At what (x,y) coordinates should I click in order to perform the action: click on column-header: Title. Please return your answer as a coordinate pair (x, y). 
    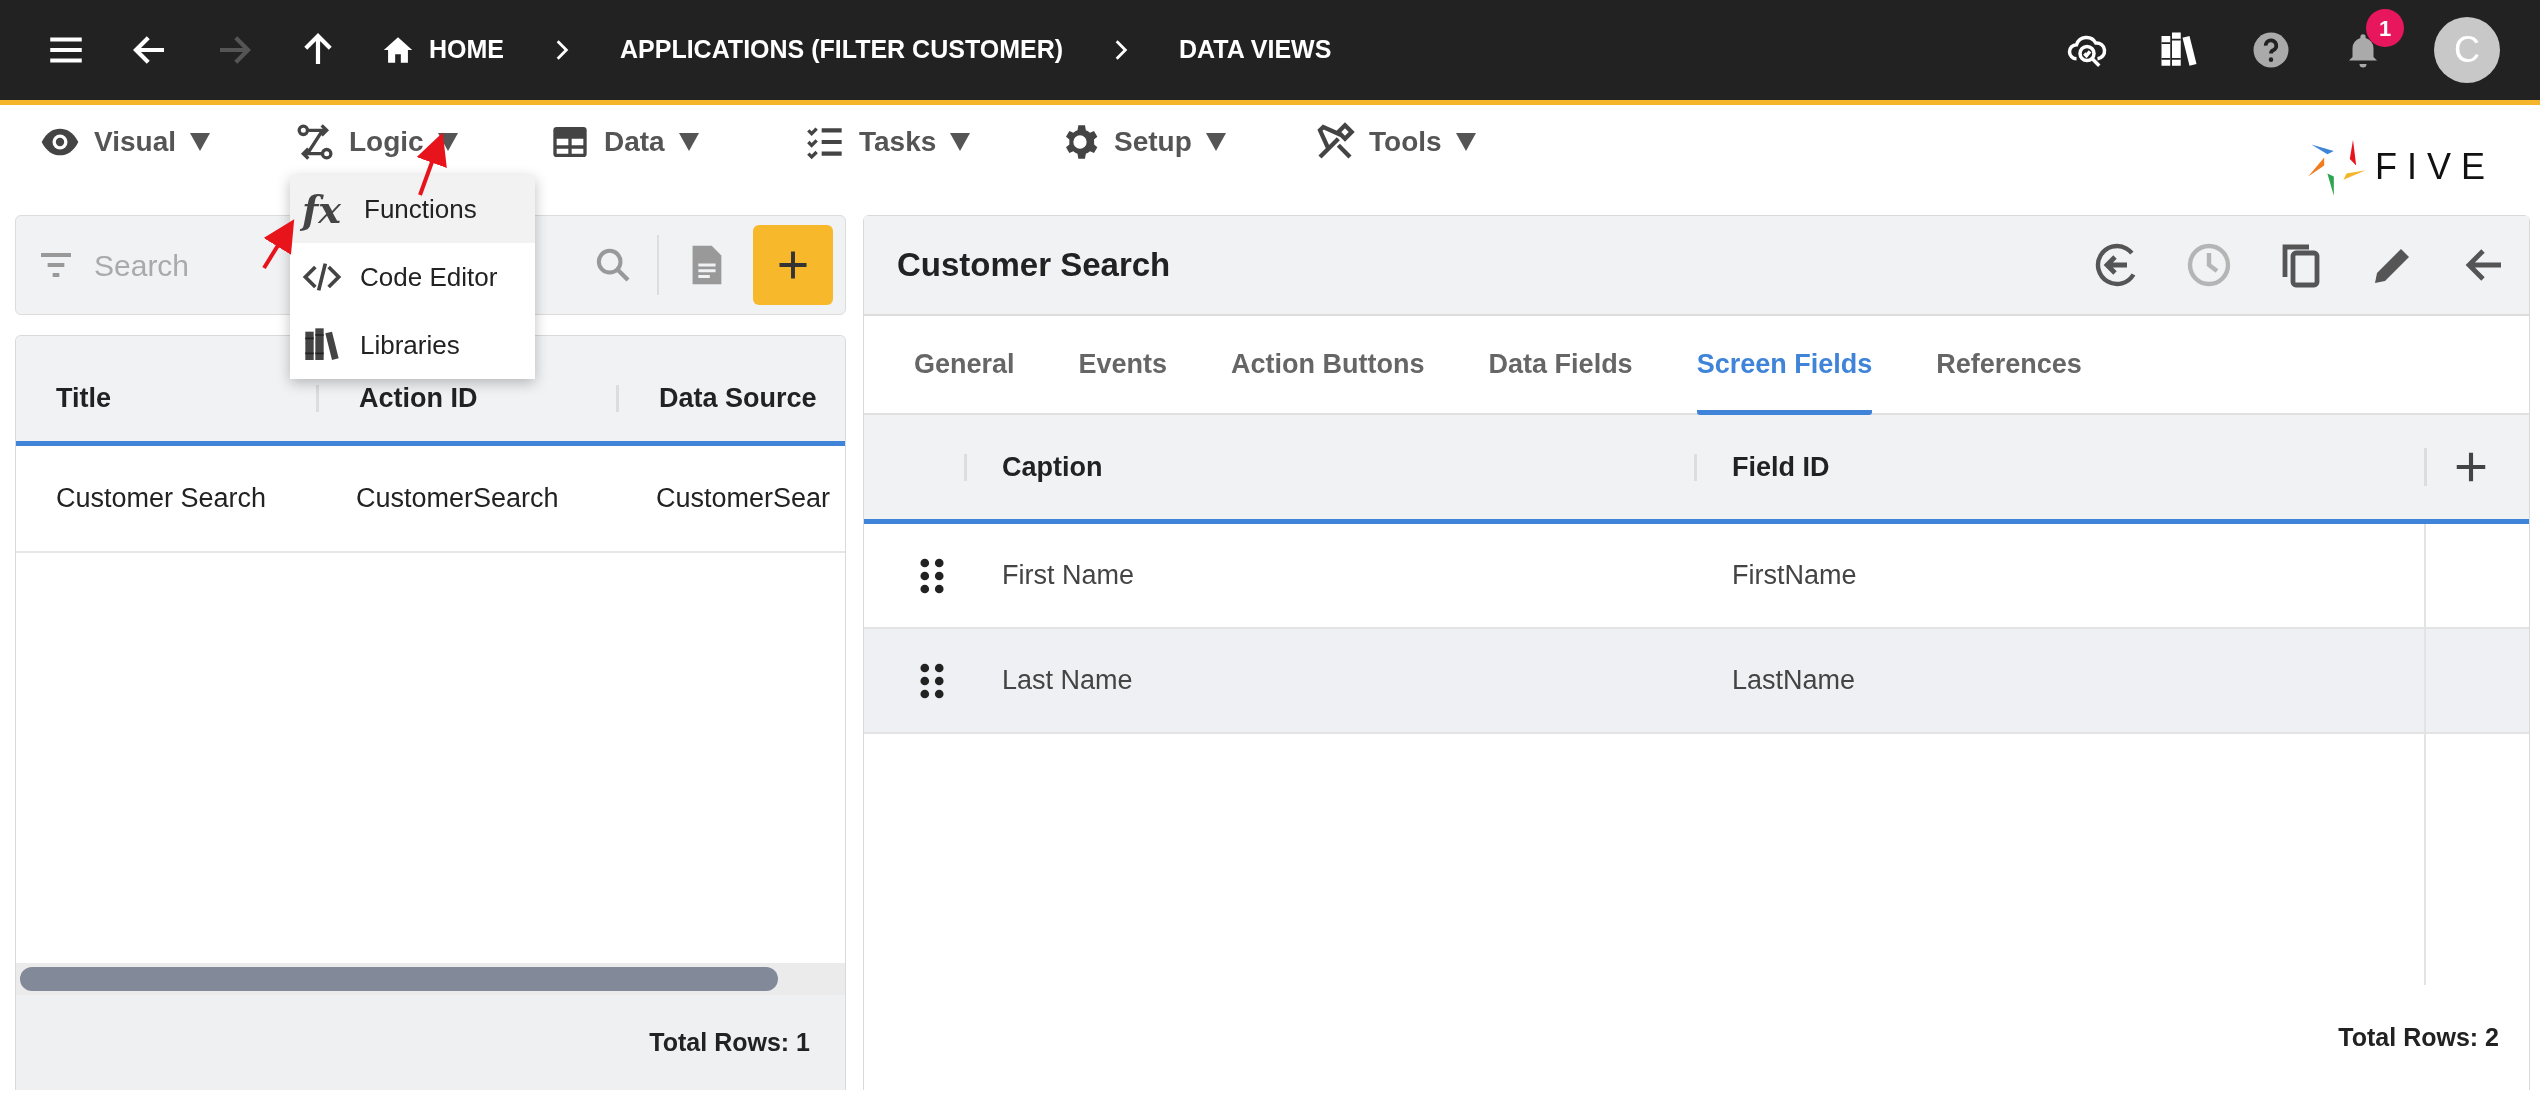
    Looking at the image, I should click on (83, 398).